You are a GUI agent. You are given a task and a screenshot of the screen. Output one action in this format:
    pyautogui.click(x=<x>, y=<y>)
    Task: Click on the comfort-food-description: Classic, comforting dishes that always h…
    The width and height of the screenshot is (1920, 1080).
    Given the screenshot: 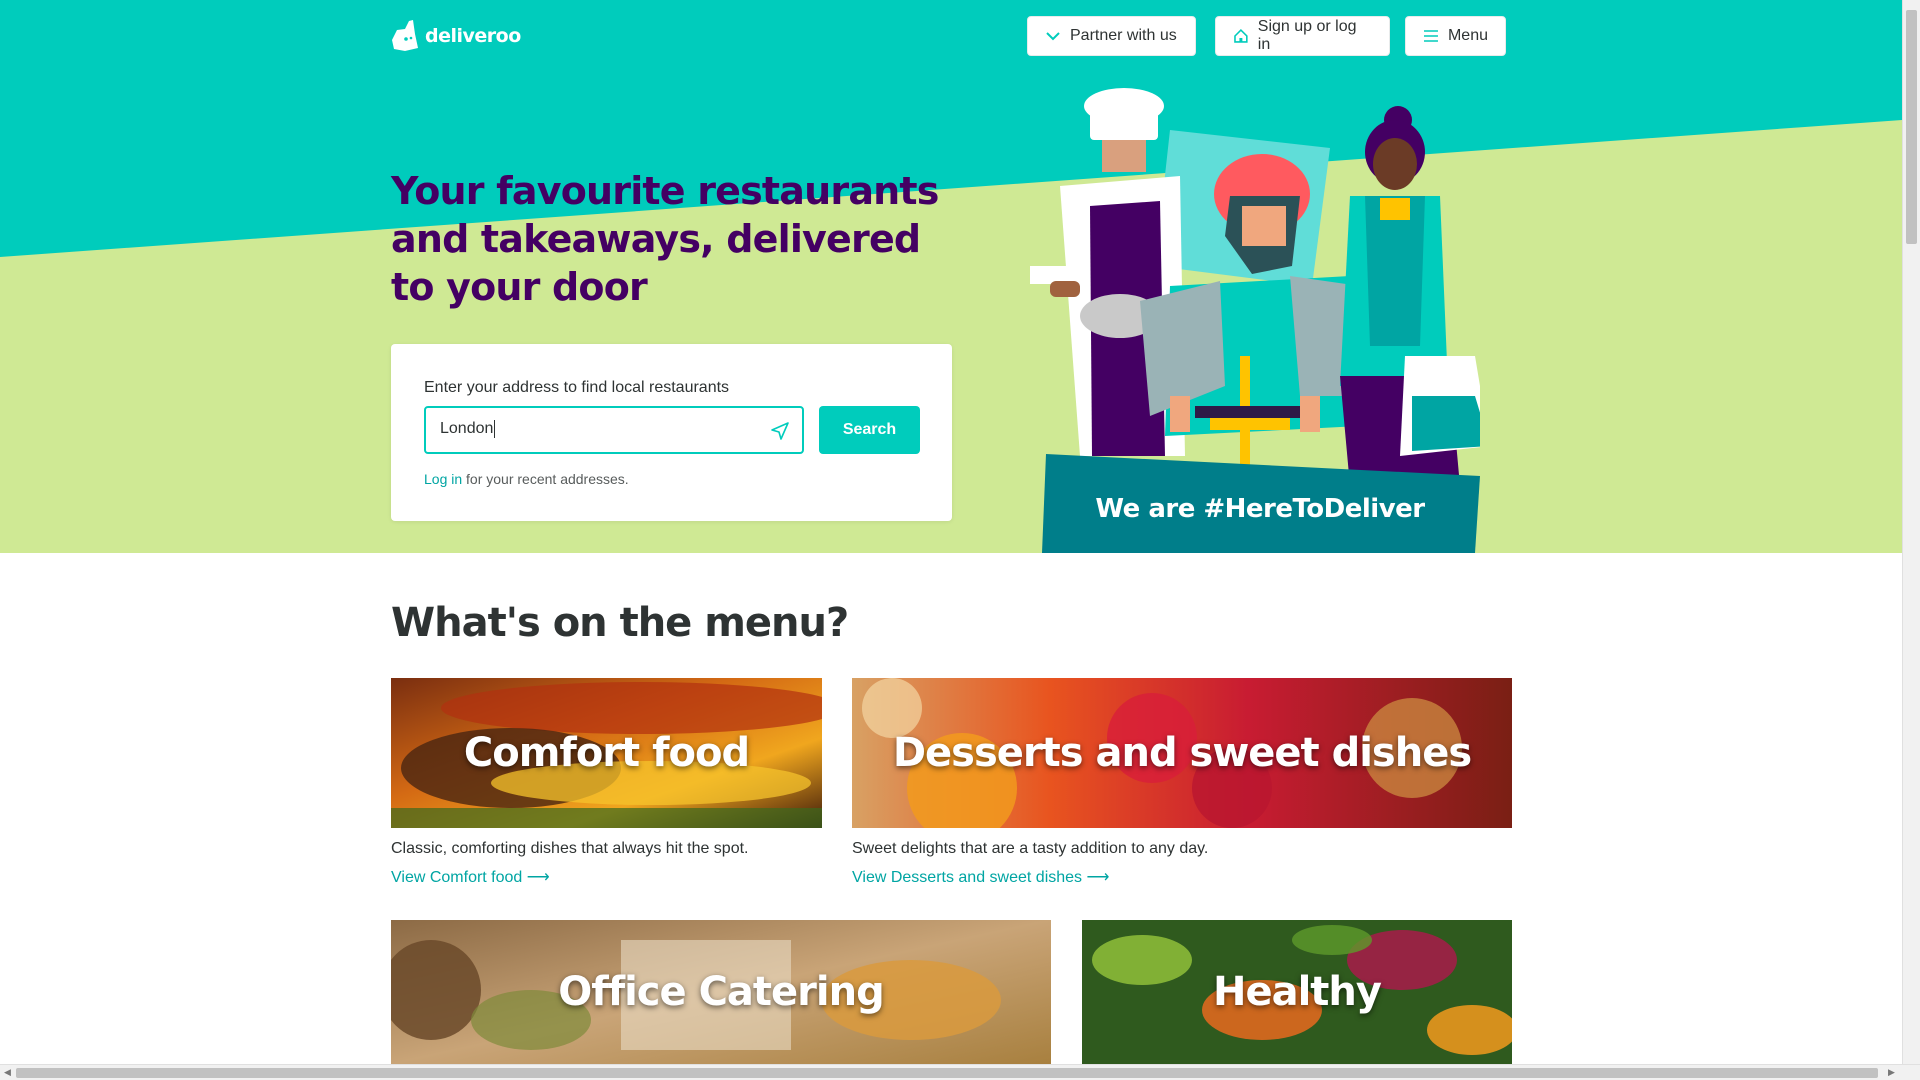 What is the action you would take?
    pyautogui.click(x=570, y=848)
    